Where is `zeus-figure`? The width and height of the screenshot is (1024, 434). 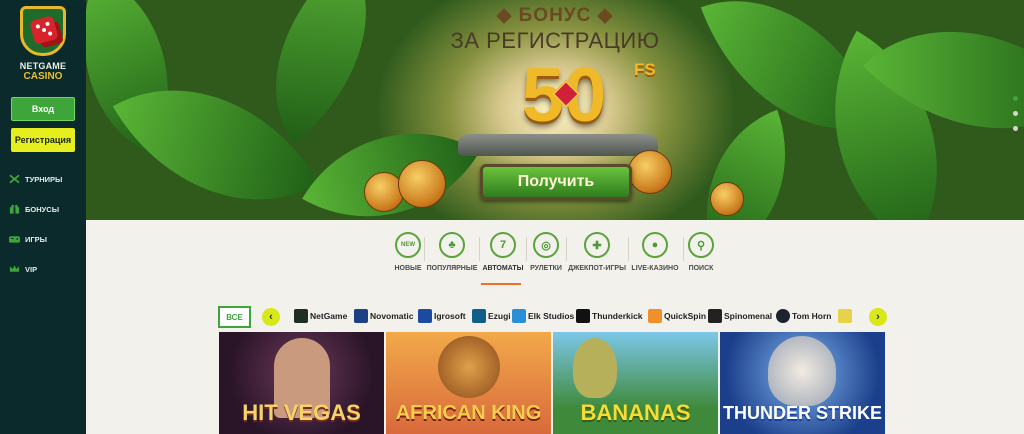 zeus-figure is located at coordinates (802, 371).